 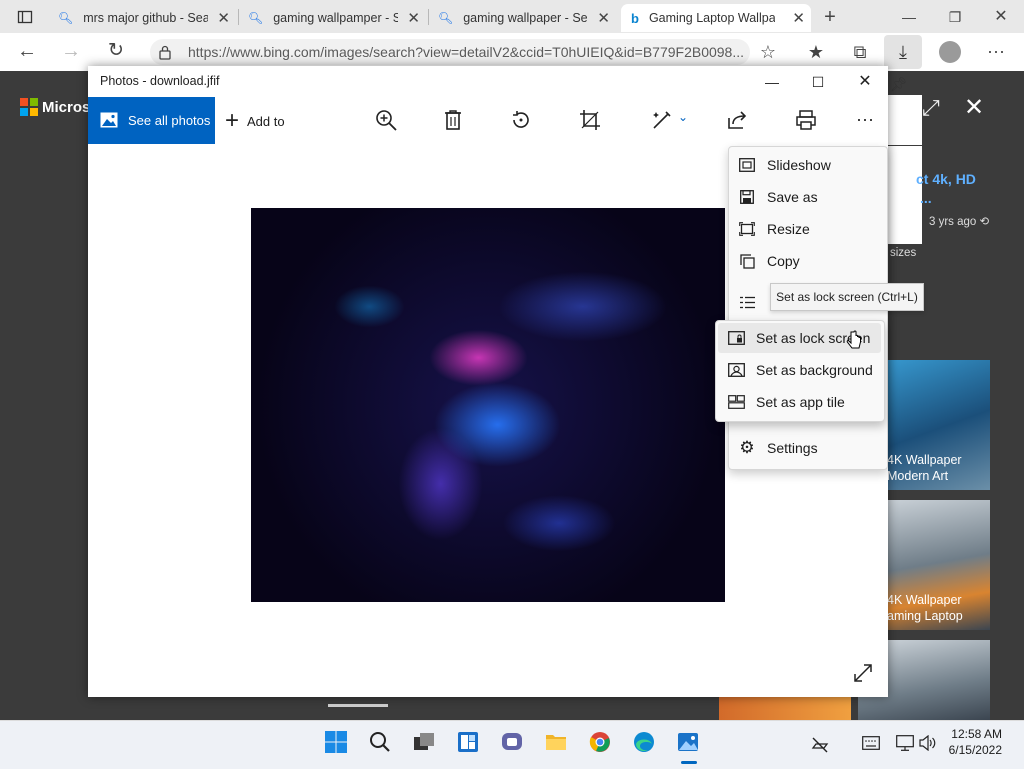 I want to click on close-icon: ✕, so click(x=865, y=82).